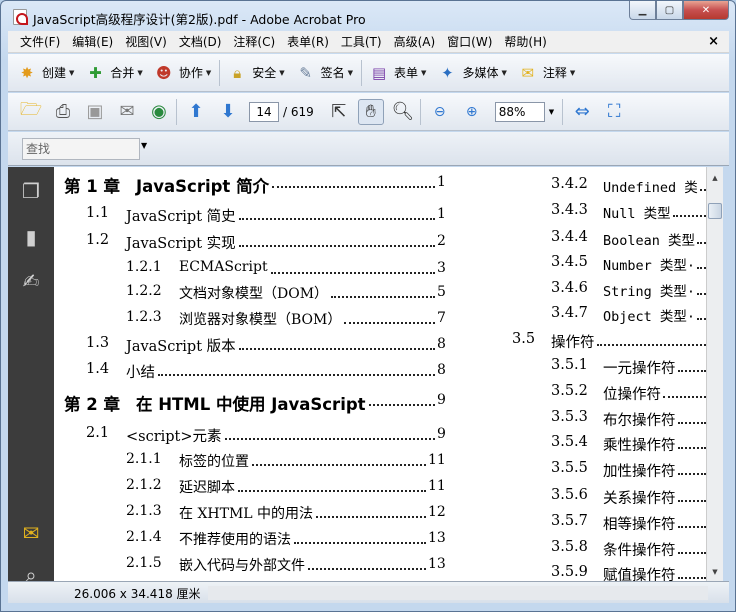  I want to click on toc-entry-number: 3.5.7, so click(569, 521).